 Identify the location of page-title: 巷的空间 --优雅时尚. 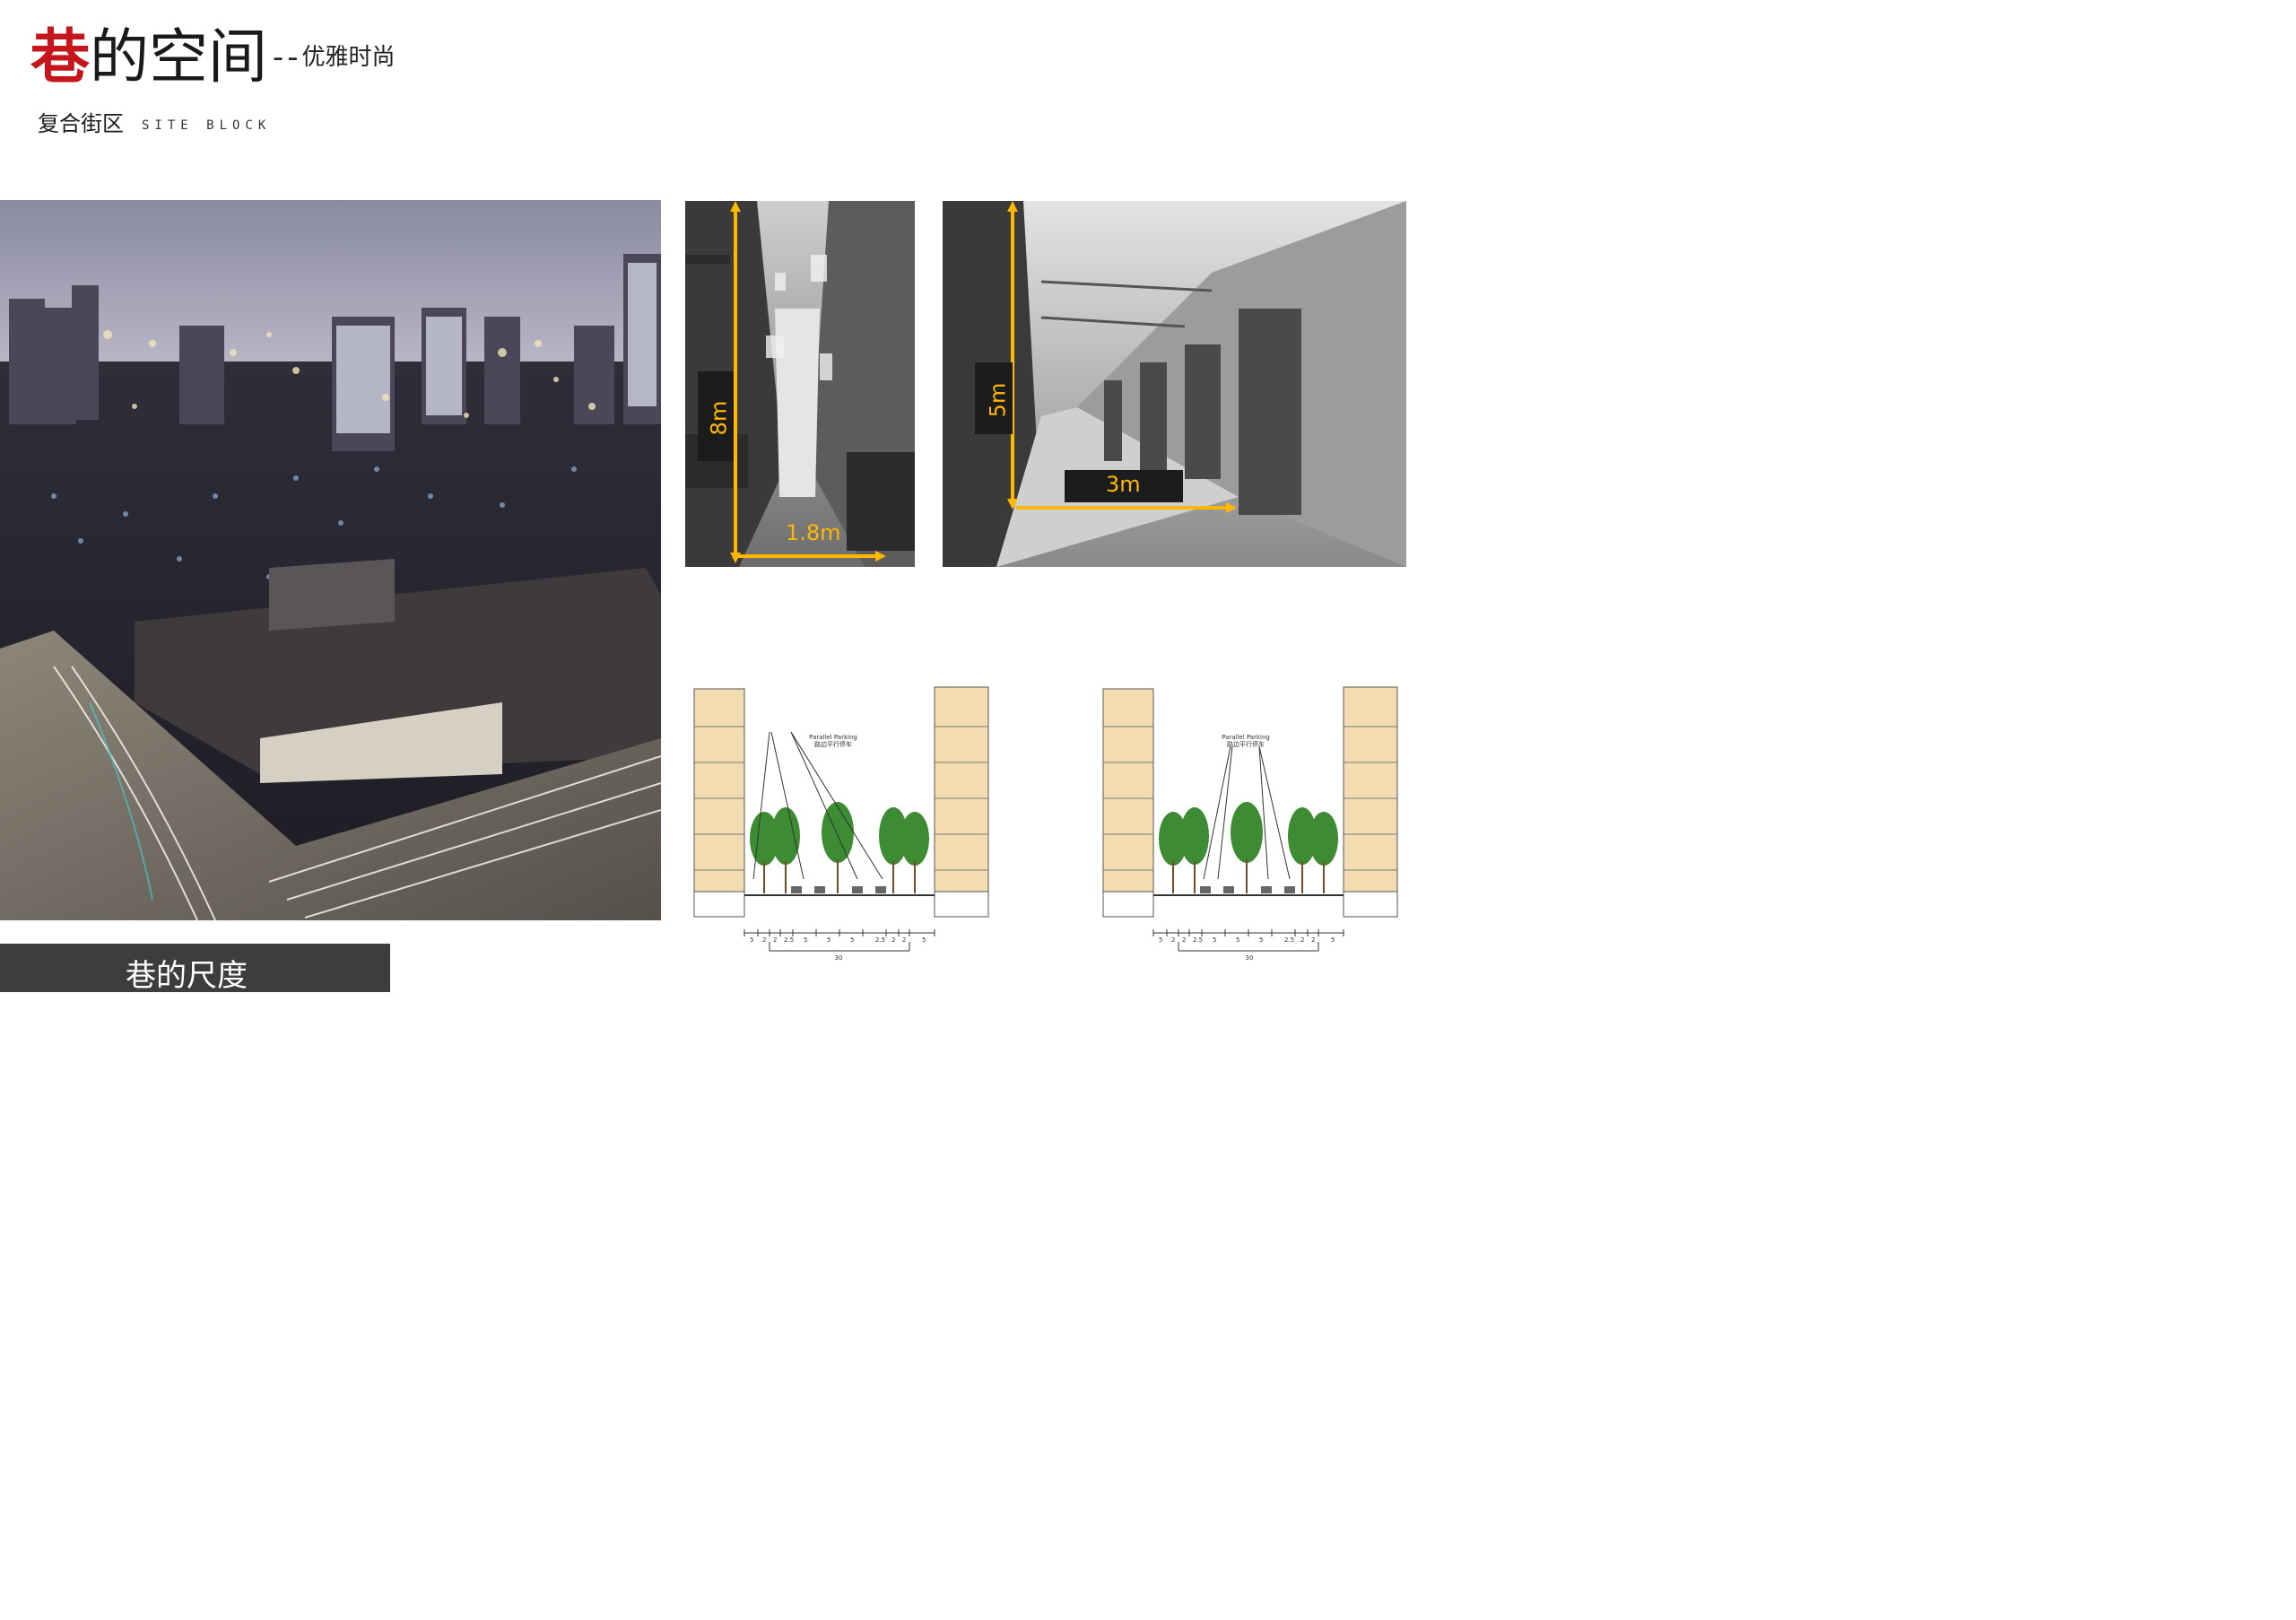
(213, 57).